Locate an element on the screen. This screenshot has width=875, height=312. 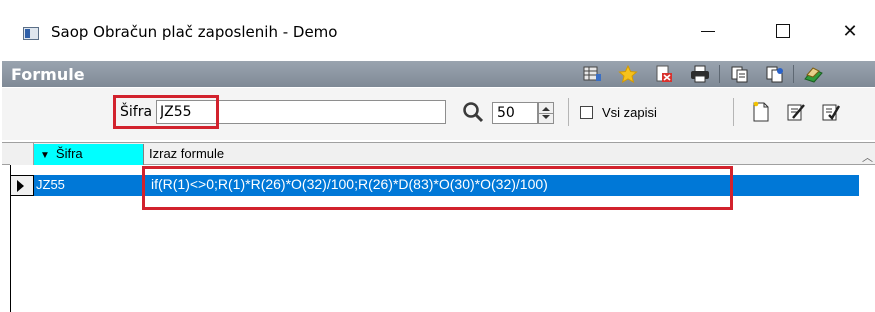
close-icon: ✕ is located at coordinates (850, 31).